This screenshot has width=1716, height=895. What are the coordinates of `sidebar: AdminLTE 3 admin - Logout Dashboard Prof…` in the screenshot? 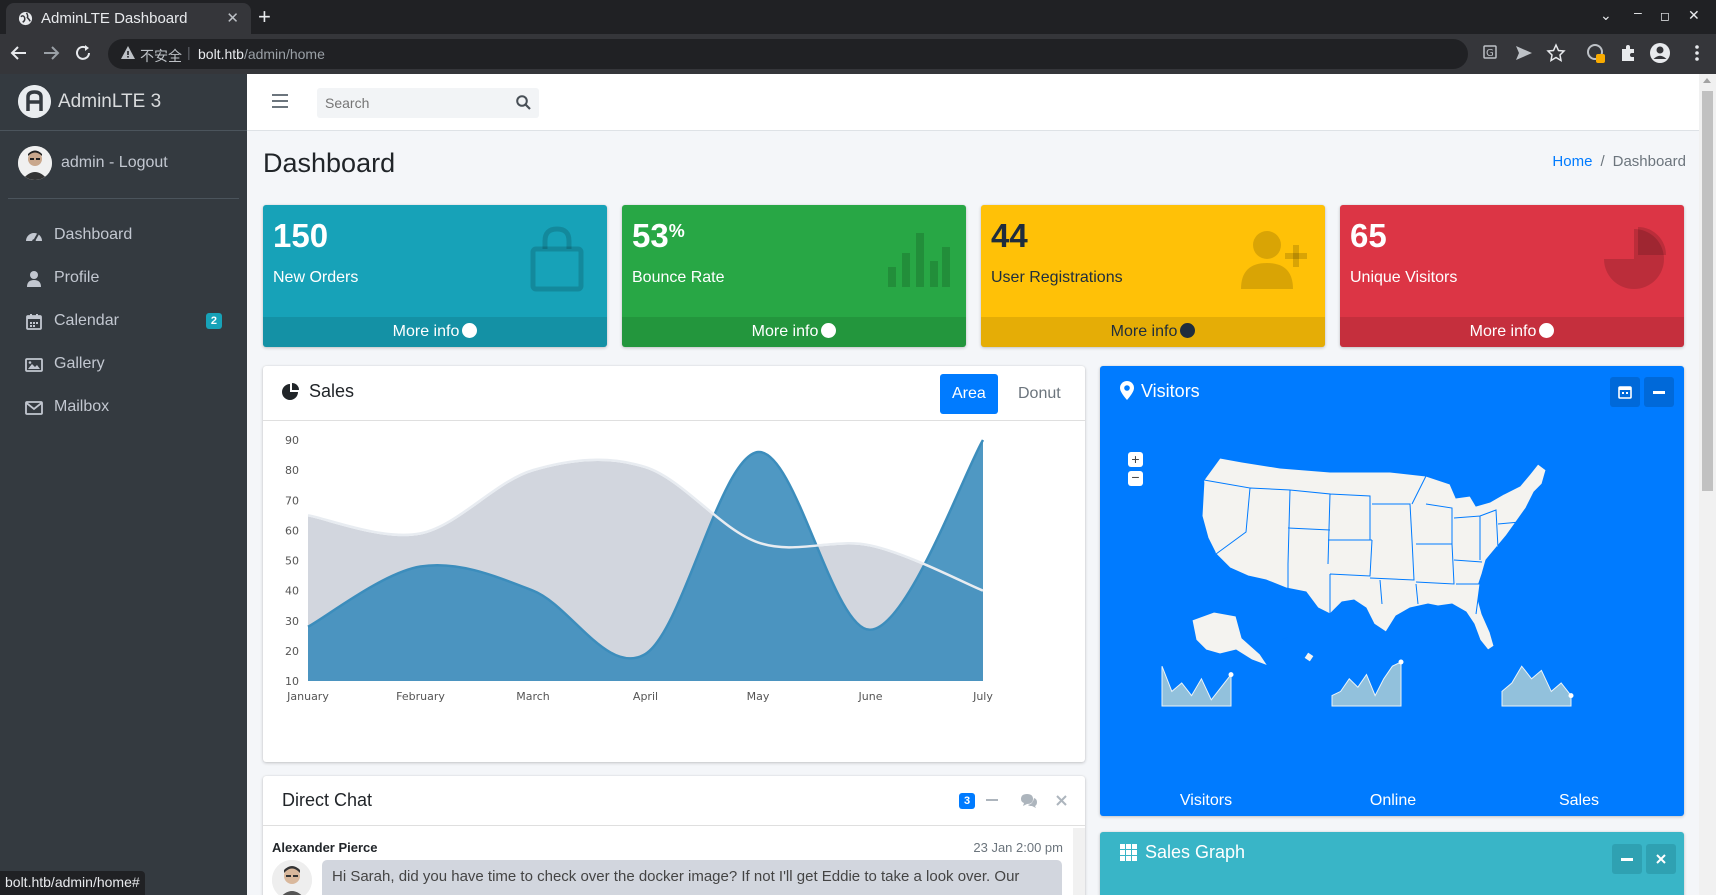 It's located at (123, 484).